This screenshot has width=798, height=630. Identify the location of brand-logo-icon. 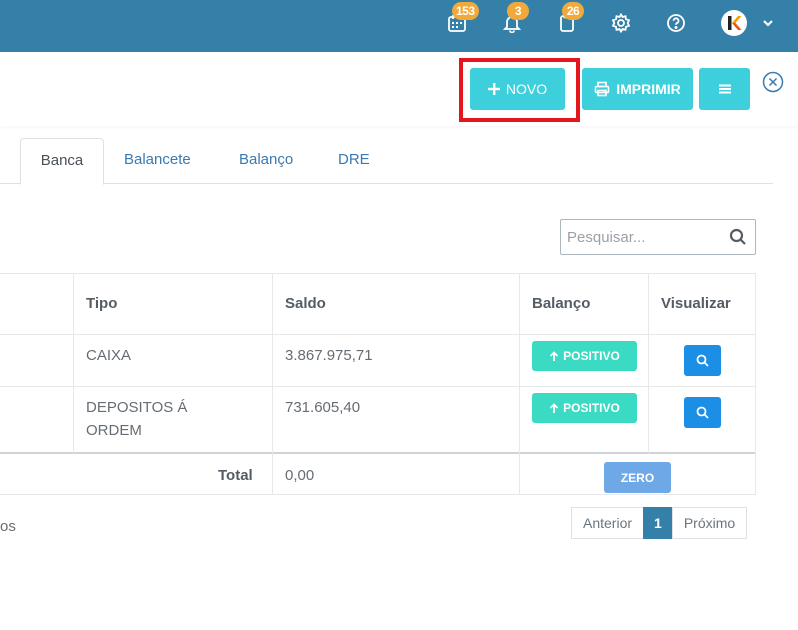
(735, 23).